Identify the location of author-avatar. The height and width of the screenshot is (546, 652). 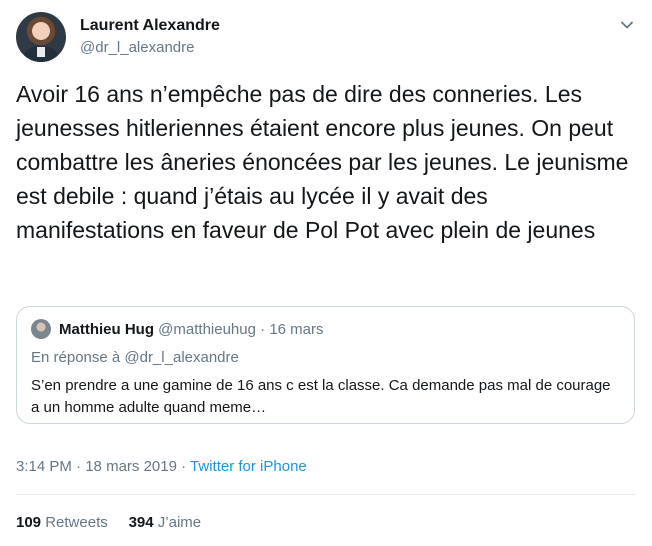
(41, 37).